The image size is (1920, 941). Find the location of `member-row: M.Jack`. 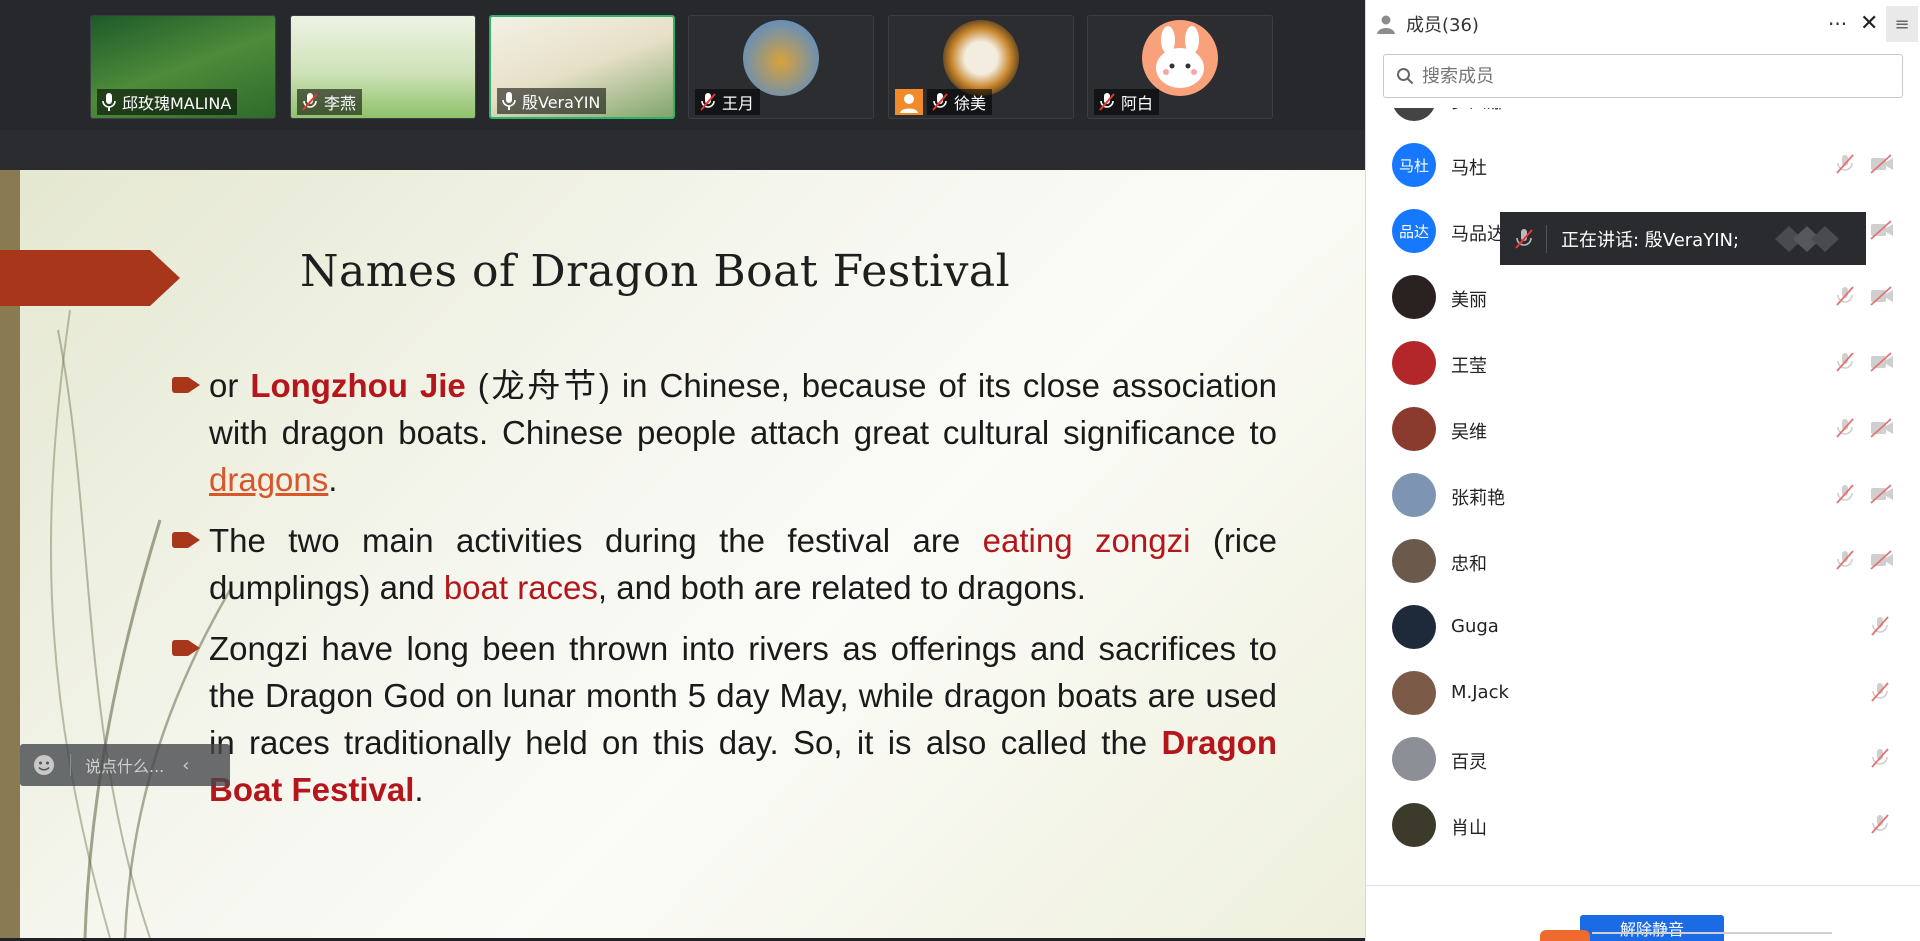

member-row: M.Jack is located at coordinates (1643, 693).